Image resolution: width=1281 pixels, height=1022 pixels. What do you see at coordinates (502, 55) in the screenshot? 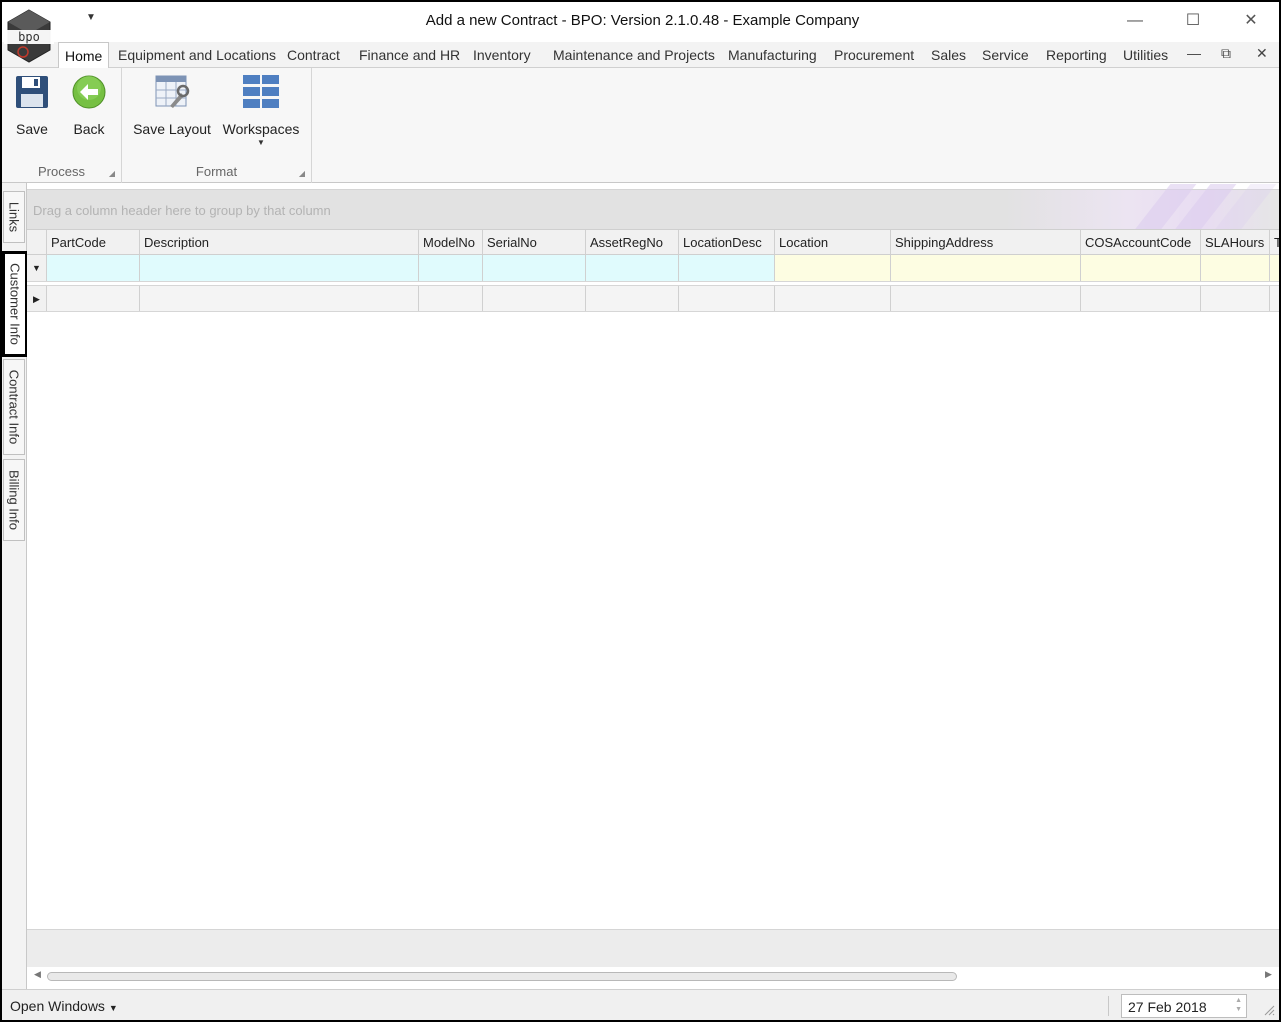
I see `tab-inventory: Inventory` at bounding box center [502, 55].